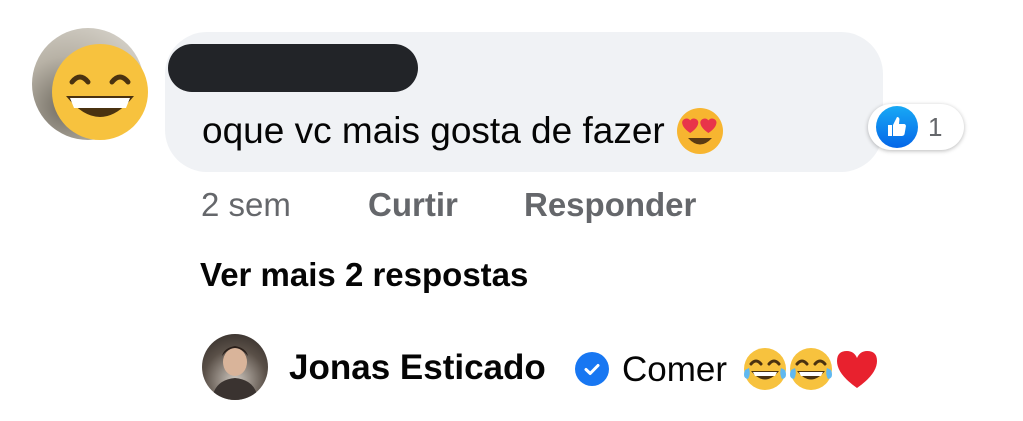  Describe the element at coordinates (675, 369) in the screenshot. I see `reply-text: Comer` at that location.